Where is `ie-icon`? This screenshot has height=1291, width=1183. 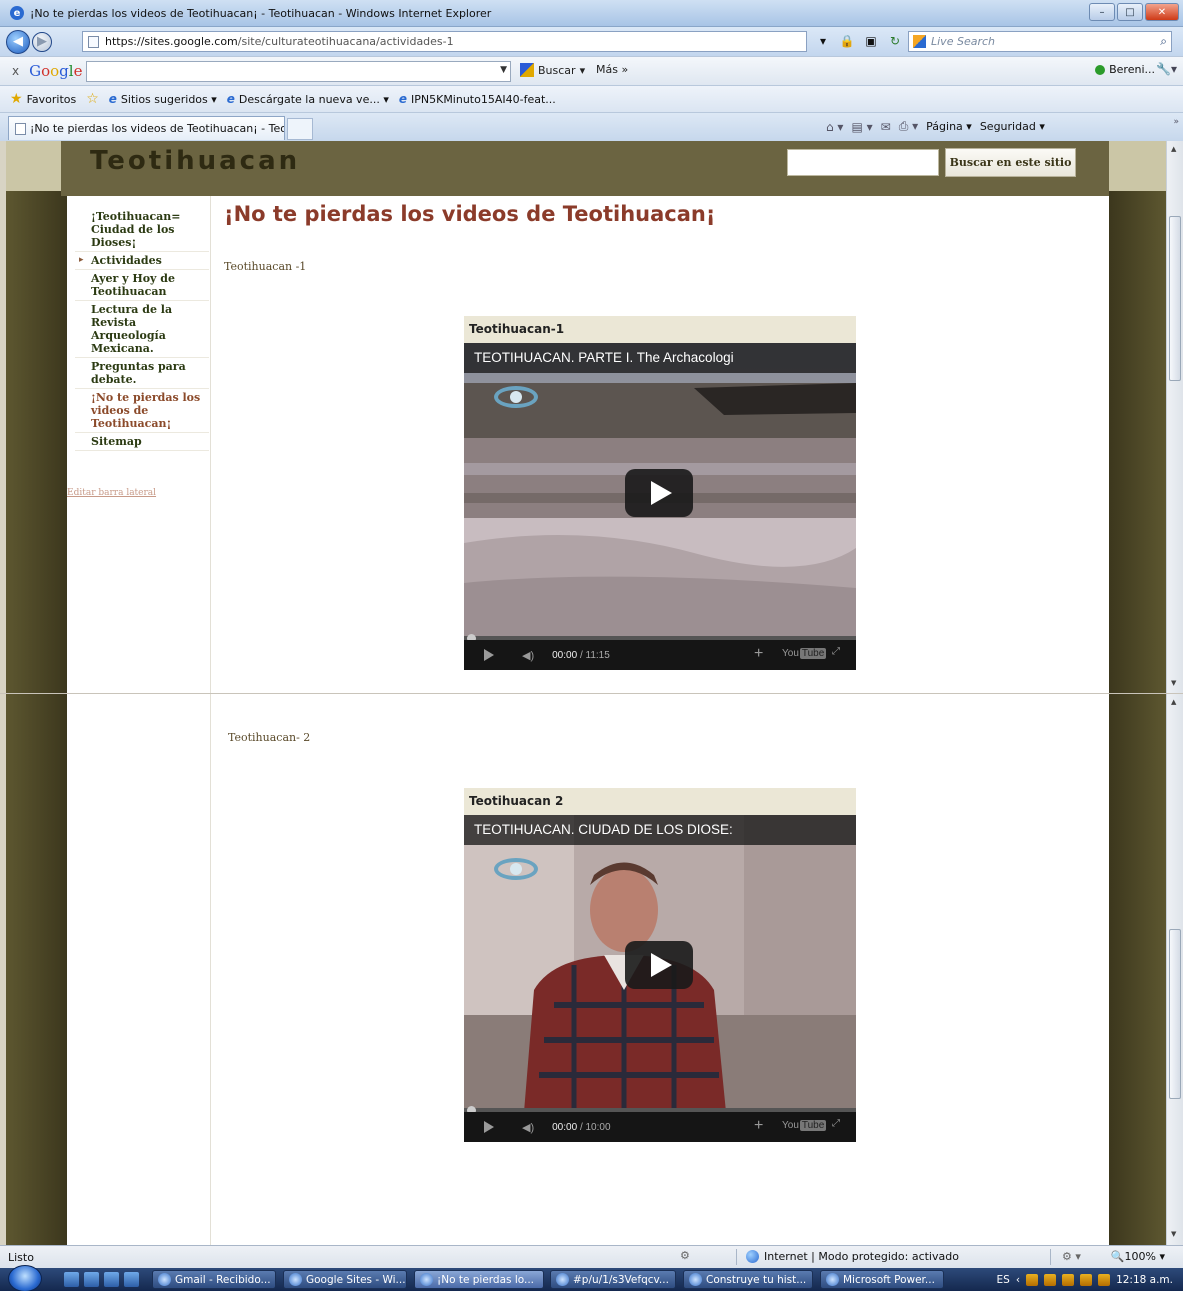 ie-icon is located at coordinates (111, 1279).